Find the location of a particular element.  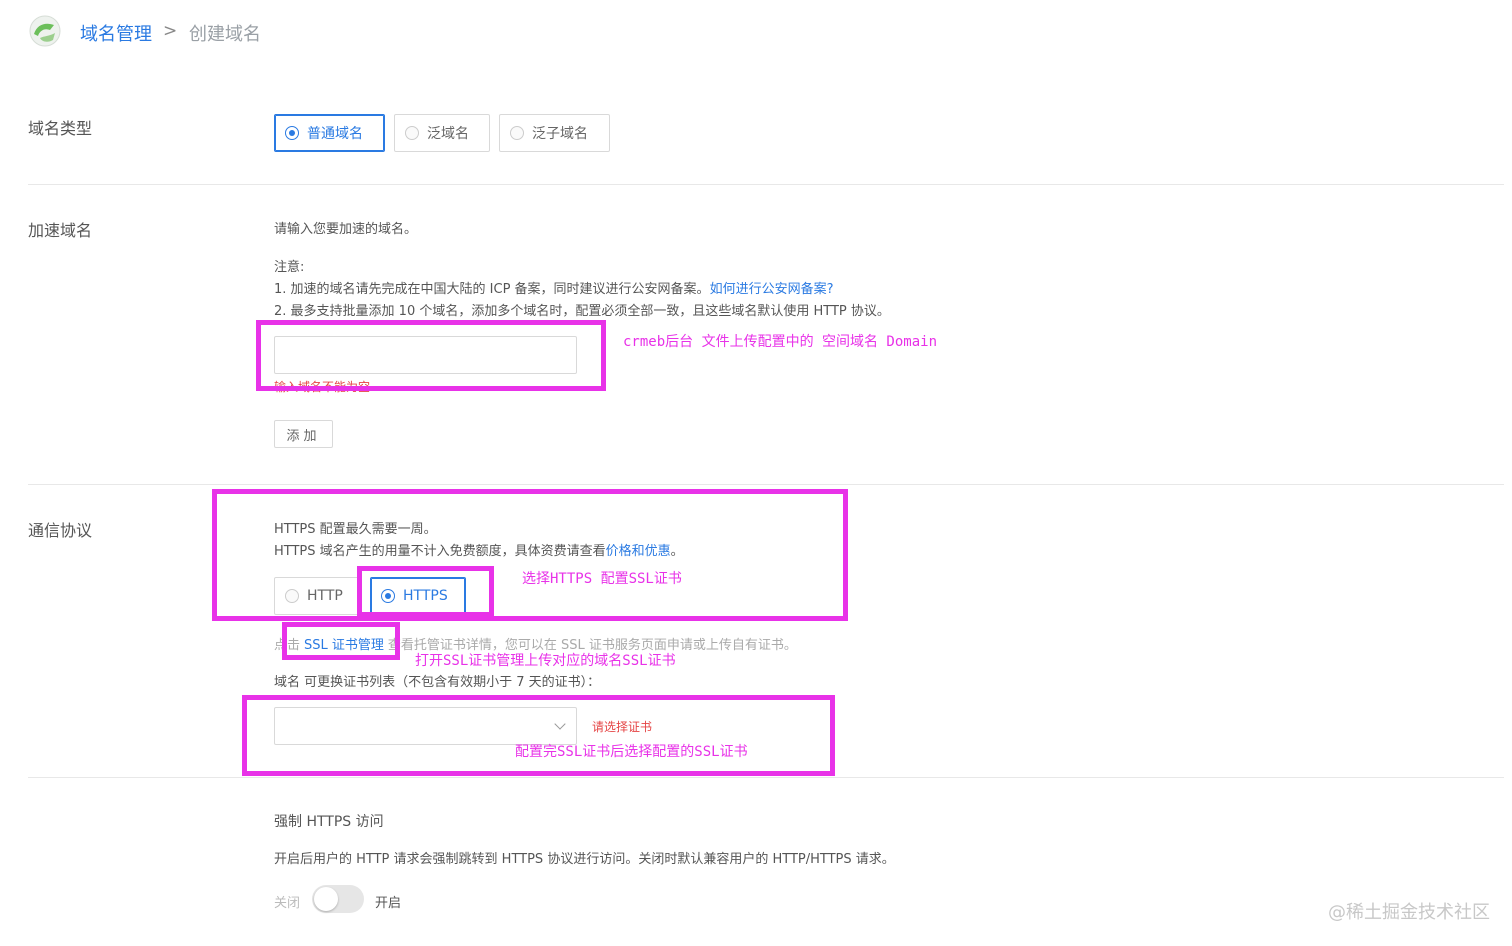

toggle-knob is located at coordinates (326, 899).